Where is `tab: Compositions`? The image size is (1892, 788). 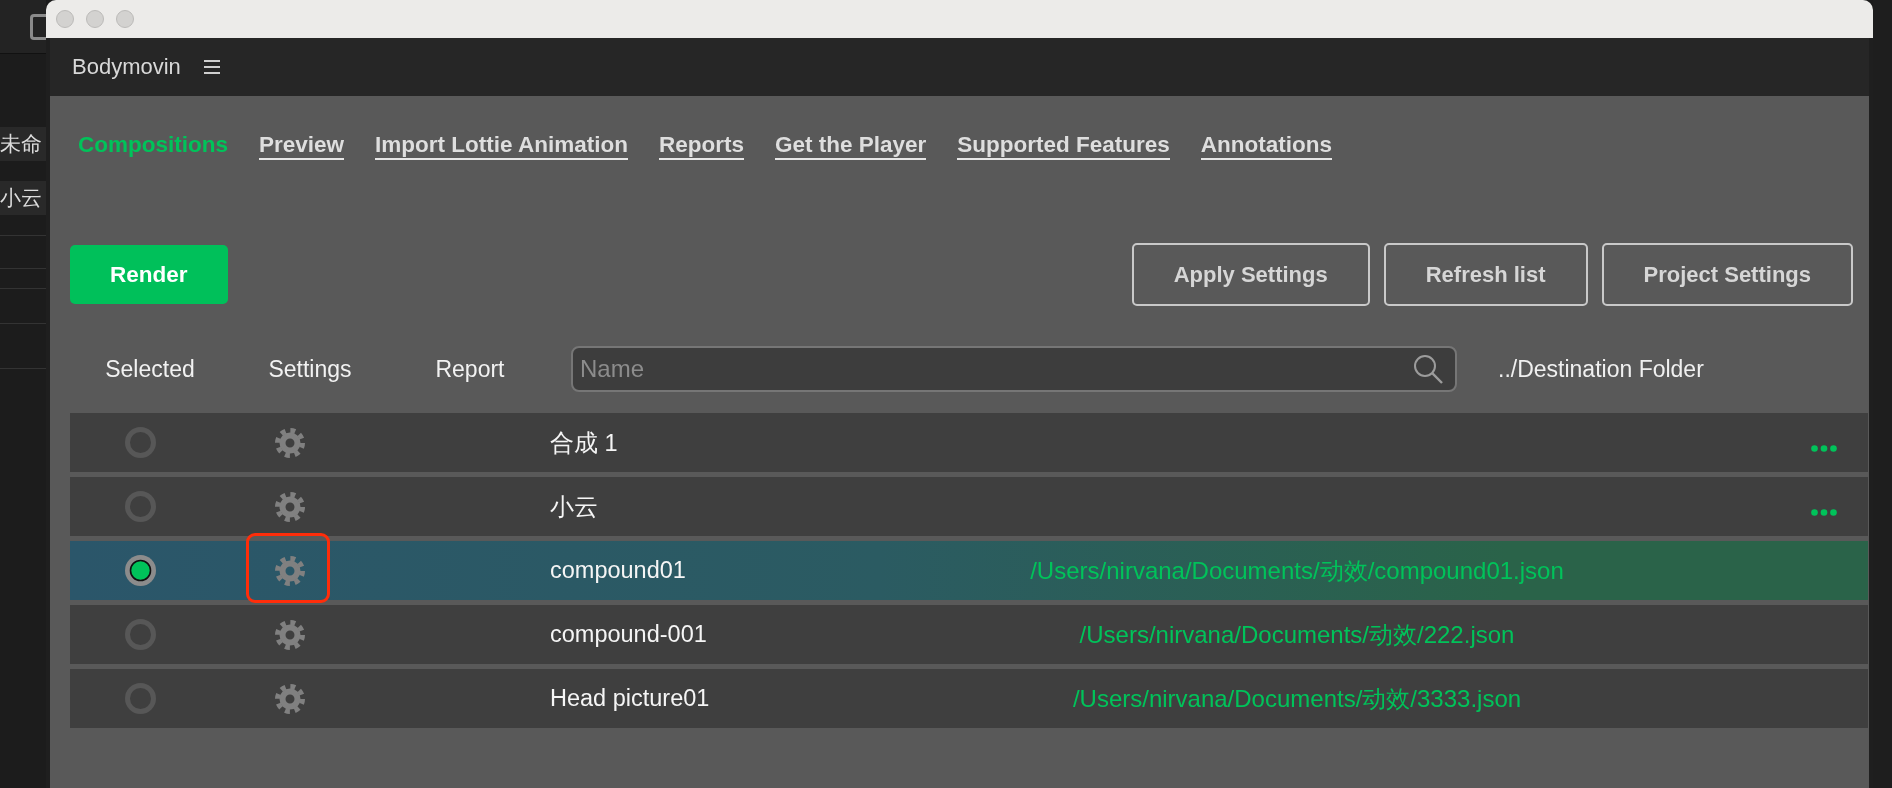 tab: Compositions is located at coordinates (153, 146).